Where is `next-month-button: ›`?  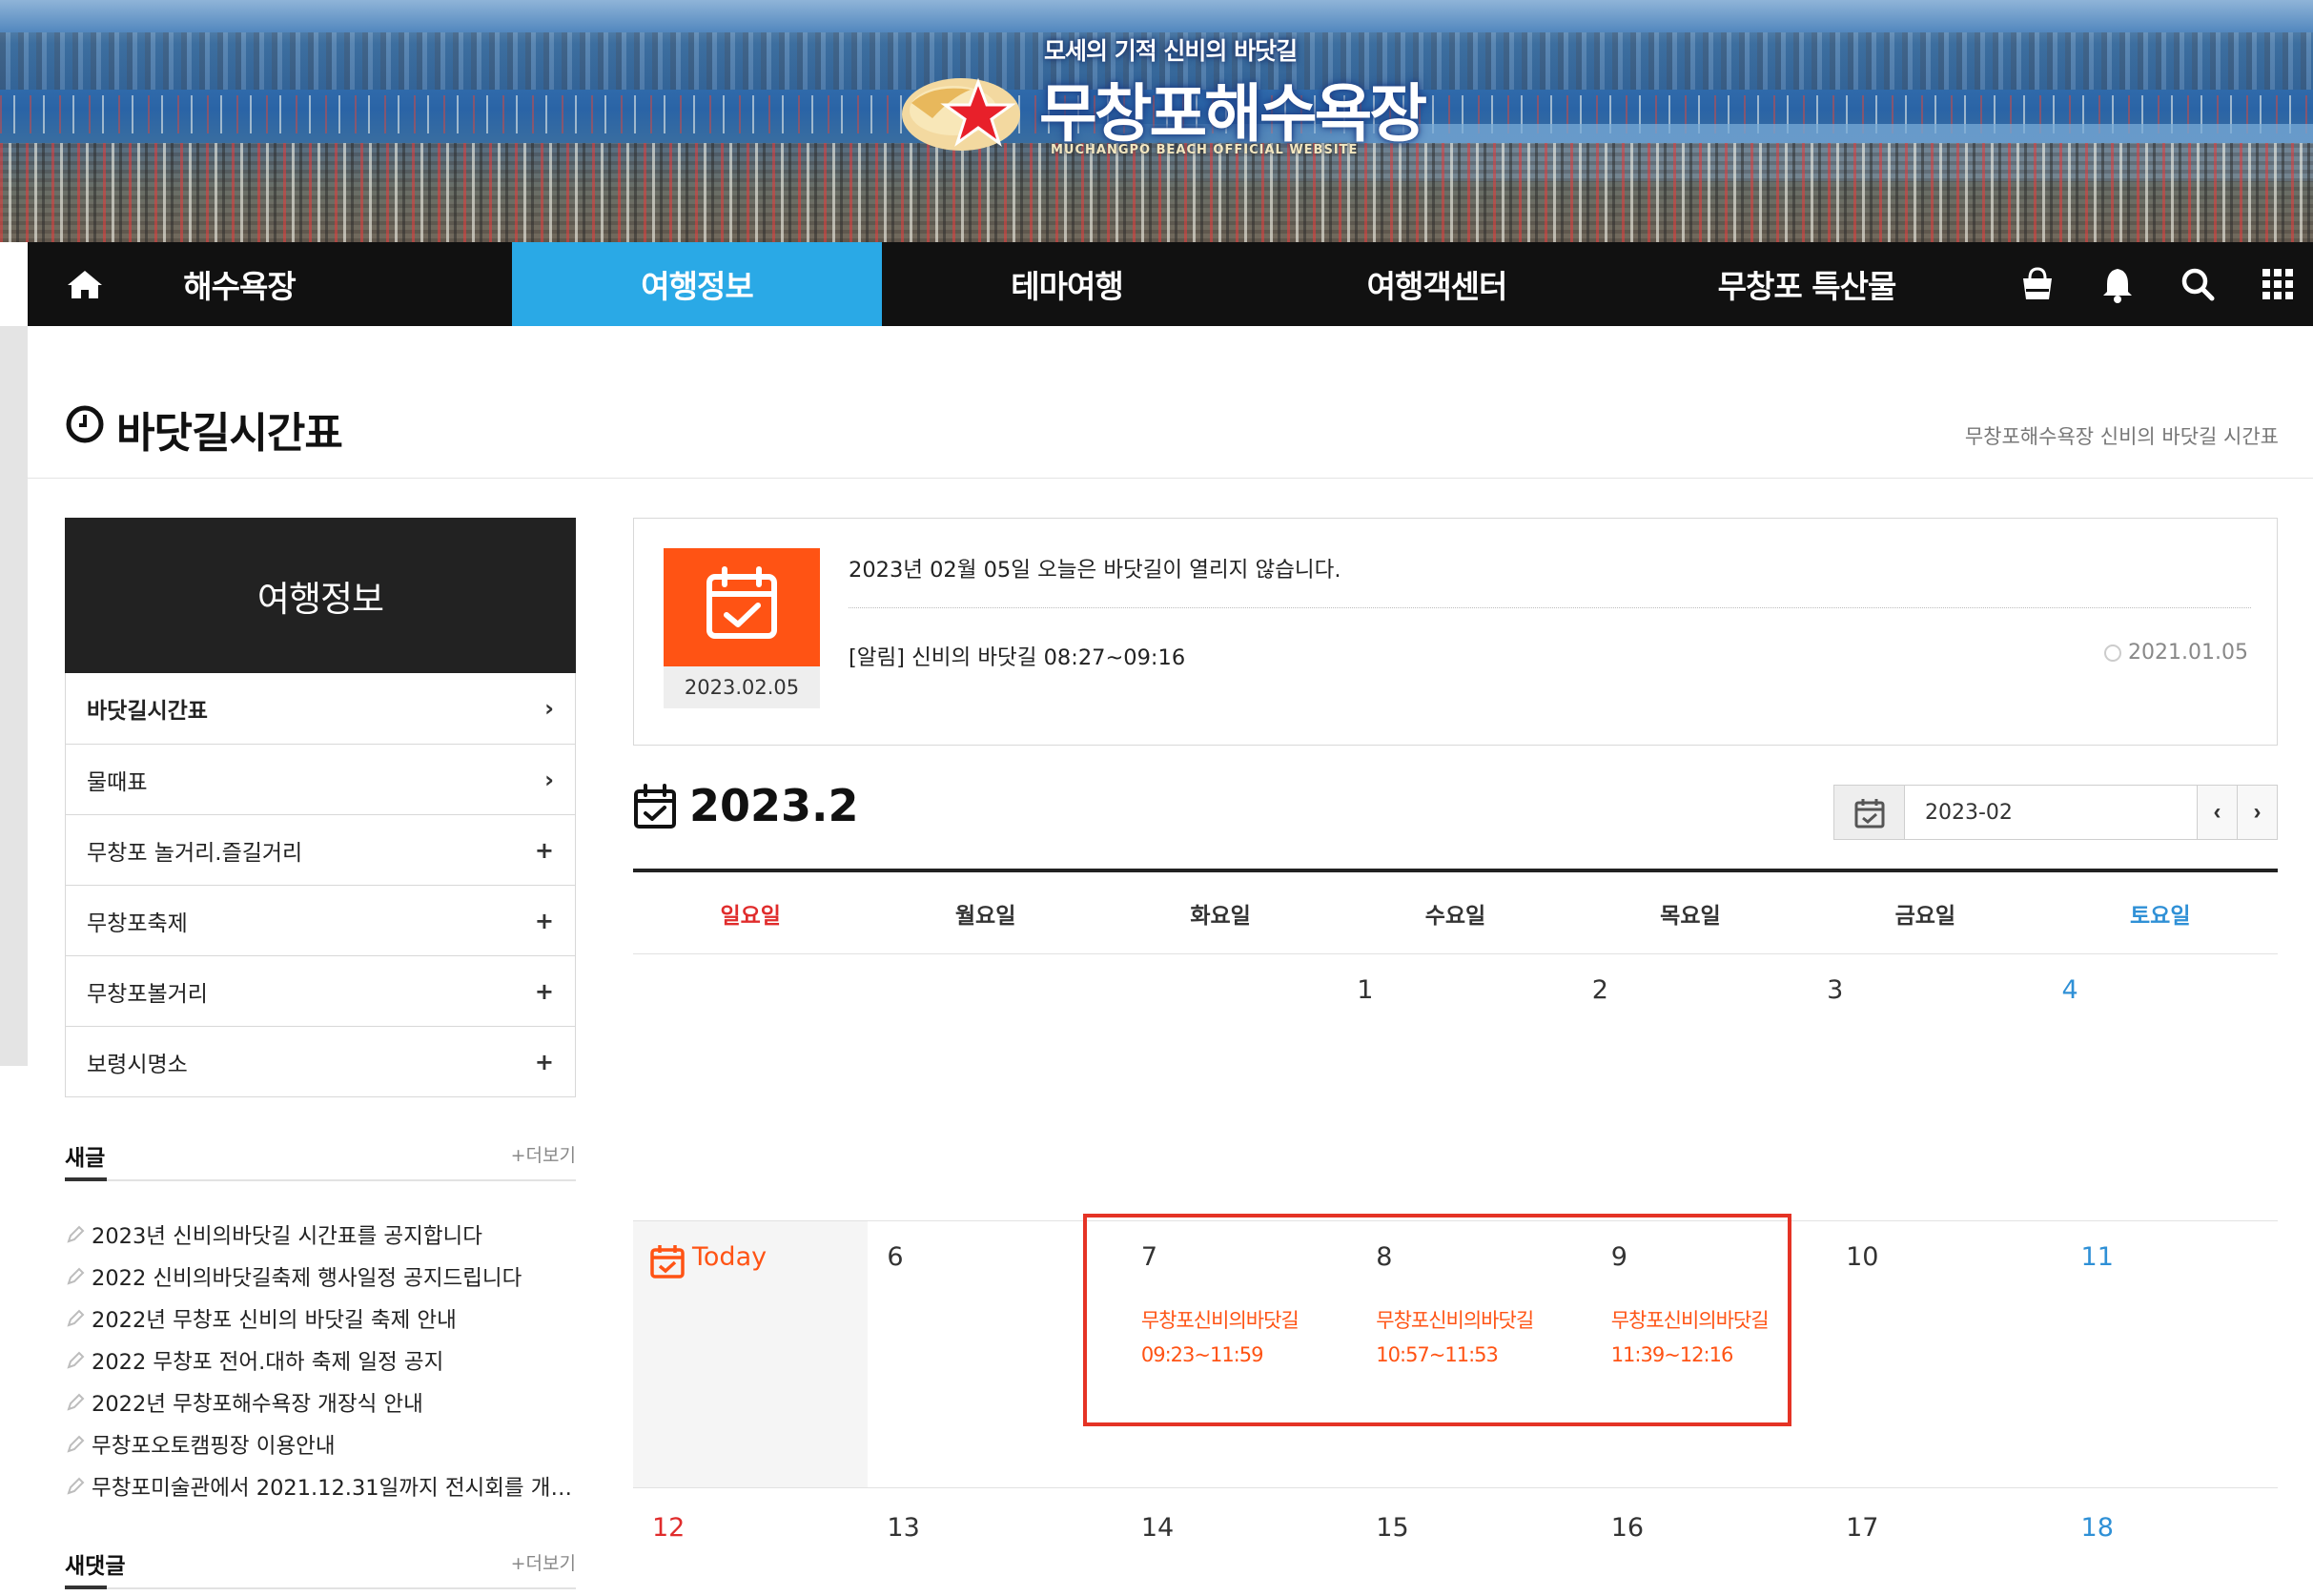 next-month-button: › is located at coordinates (2257, 812).